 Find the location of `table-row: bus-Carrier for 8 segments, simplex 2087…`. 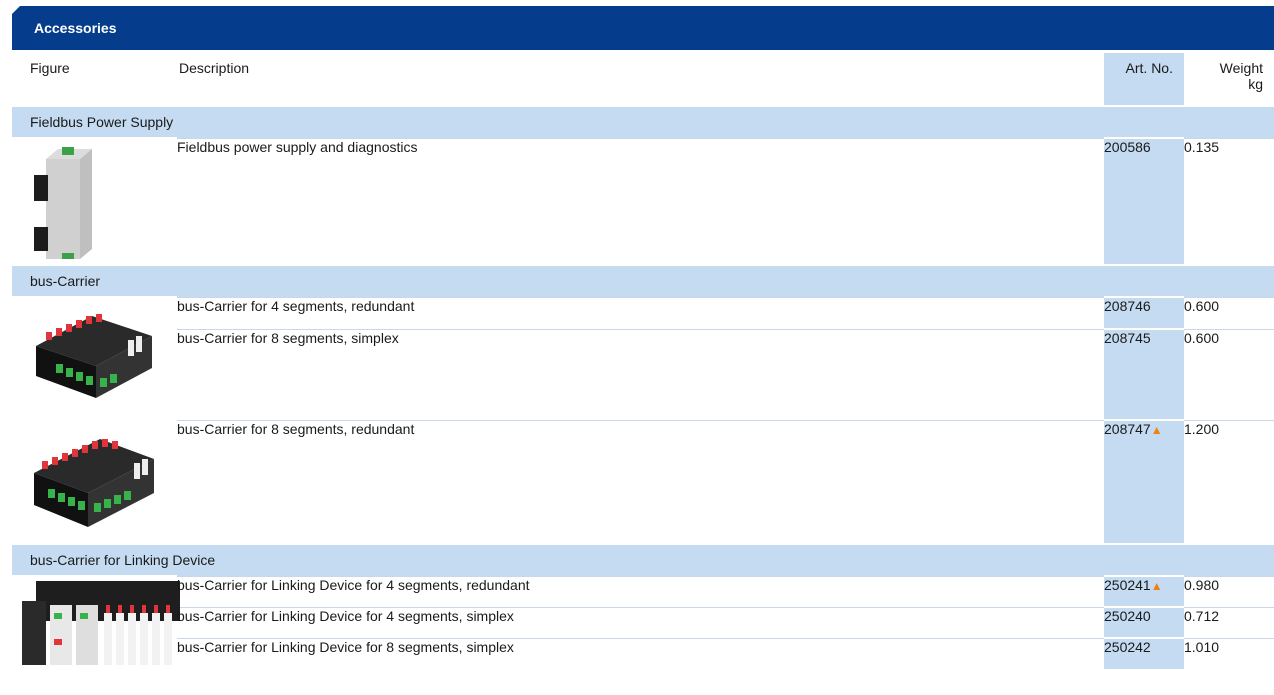

table-row: bus-Carrier for 8 segments, simplex 2087… is located at coordinates (643, 374).